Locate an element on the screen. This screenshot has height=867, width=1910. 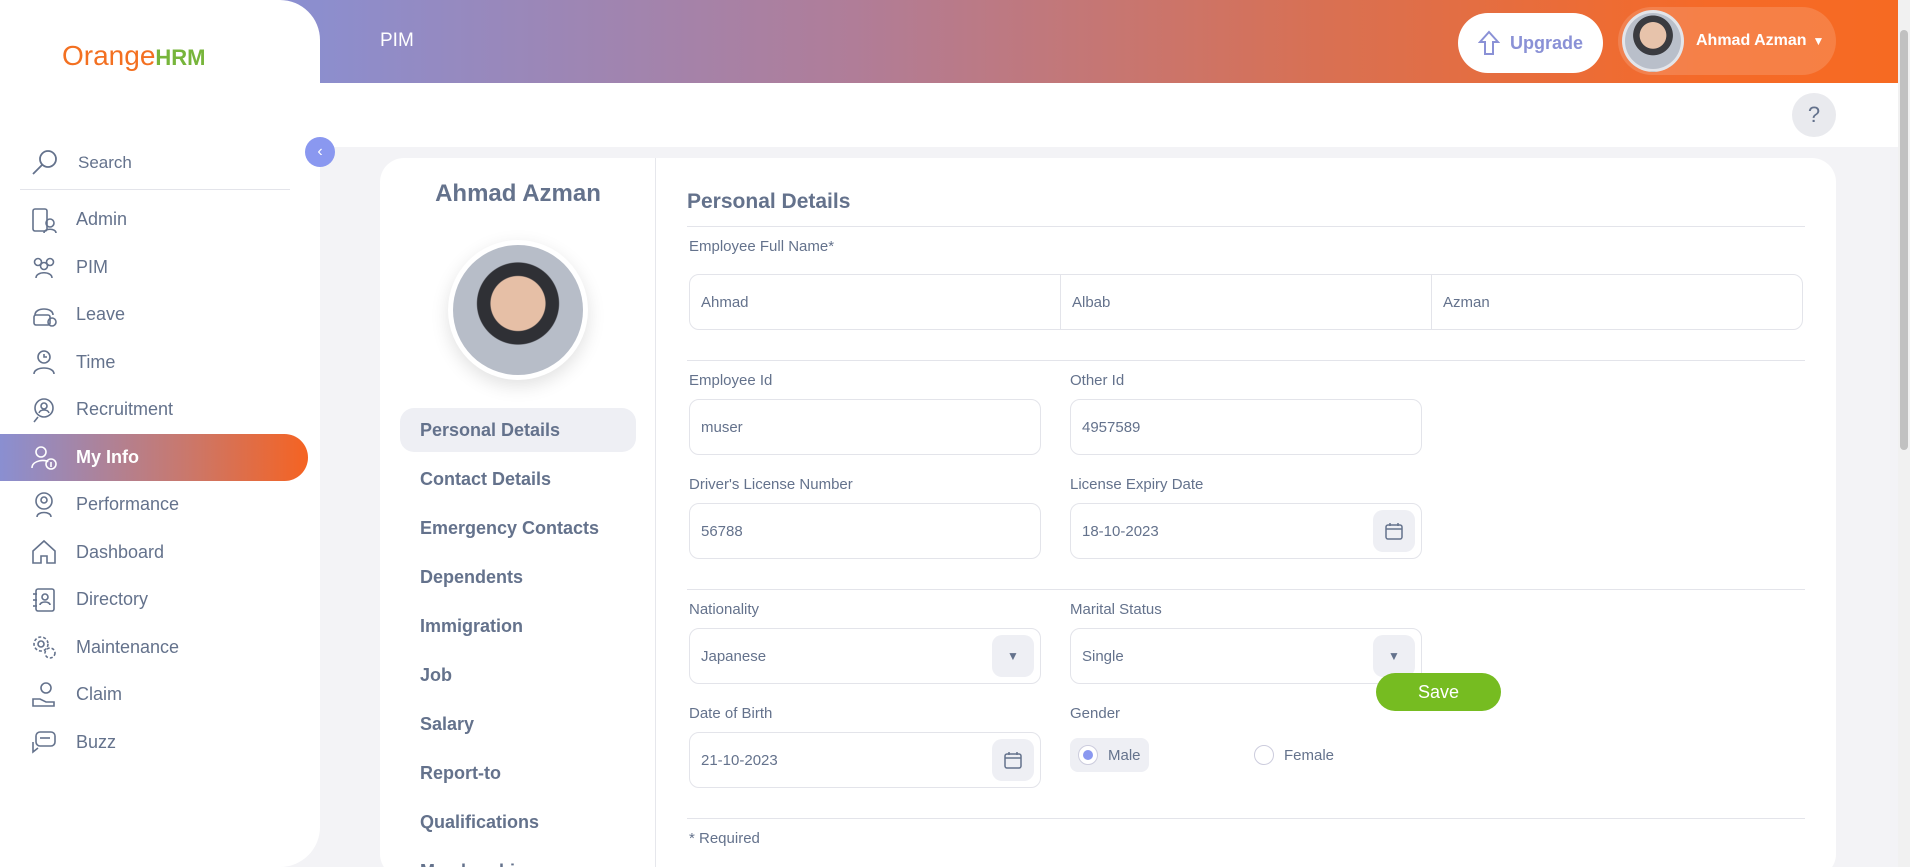
nationality-dropdown-button: ▼ is located at coordinates (1013, 656).